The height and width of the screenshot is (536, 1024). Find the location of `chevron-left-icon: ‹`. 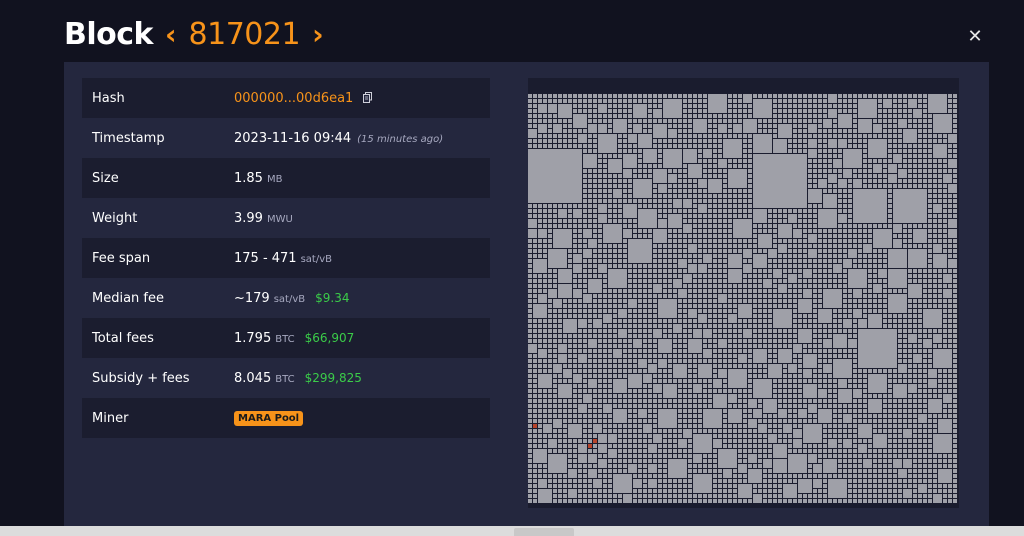

chevron-left-icon: ‹ is located at coordinates (171, 34).